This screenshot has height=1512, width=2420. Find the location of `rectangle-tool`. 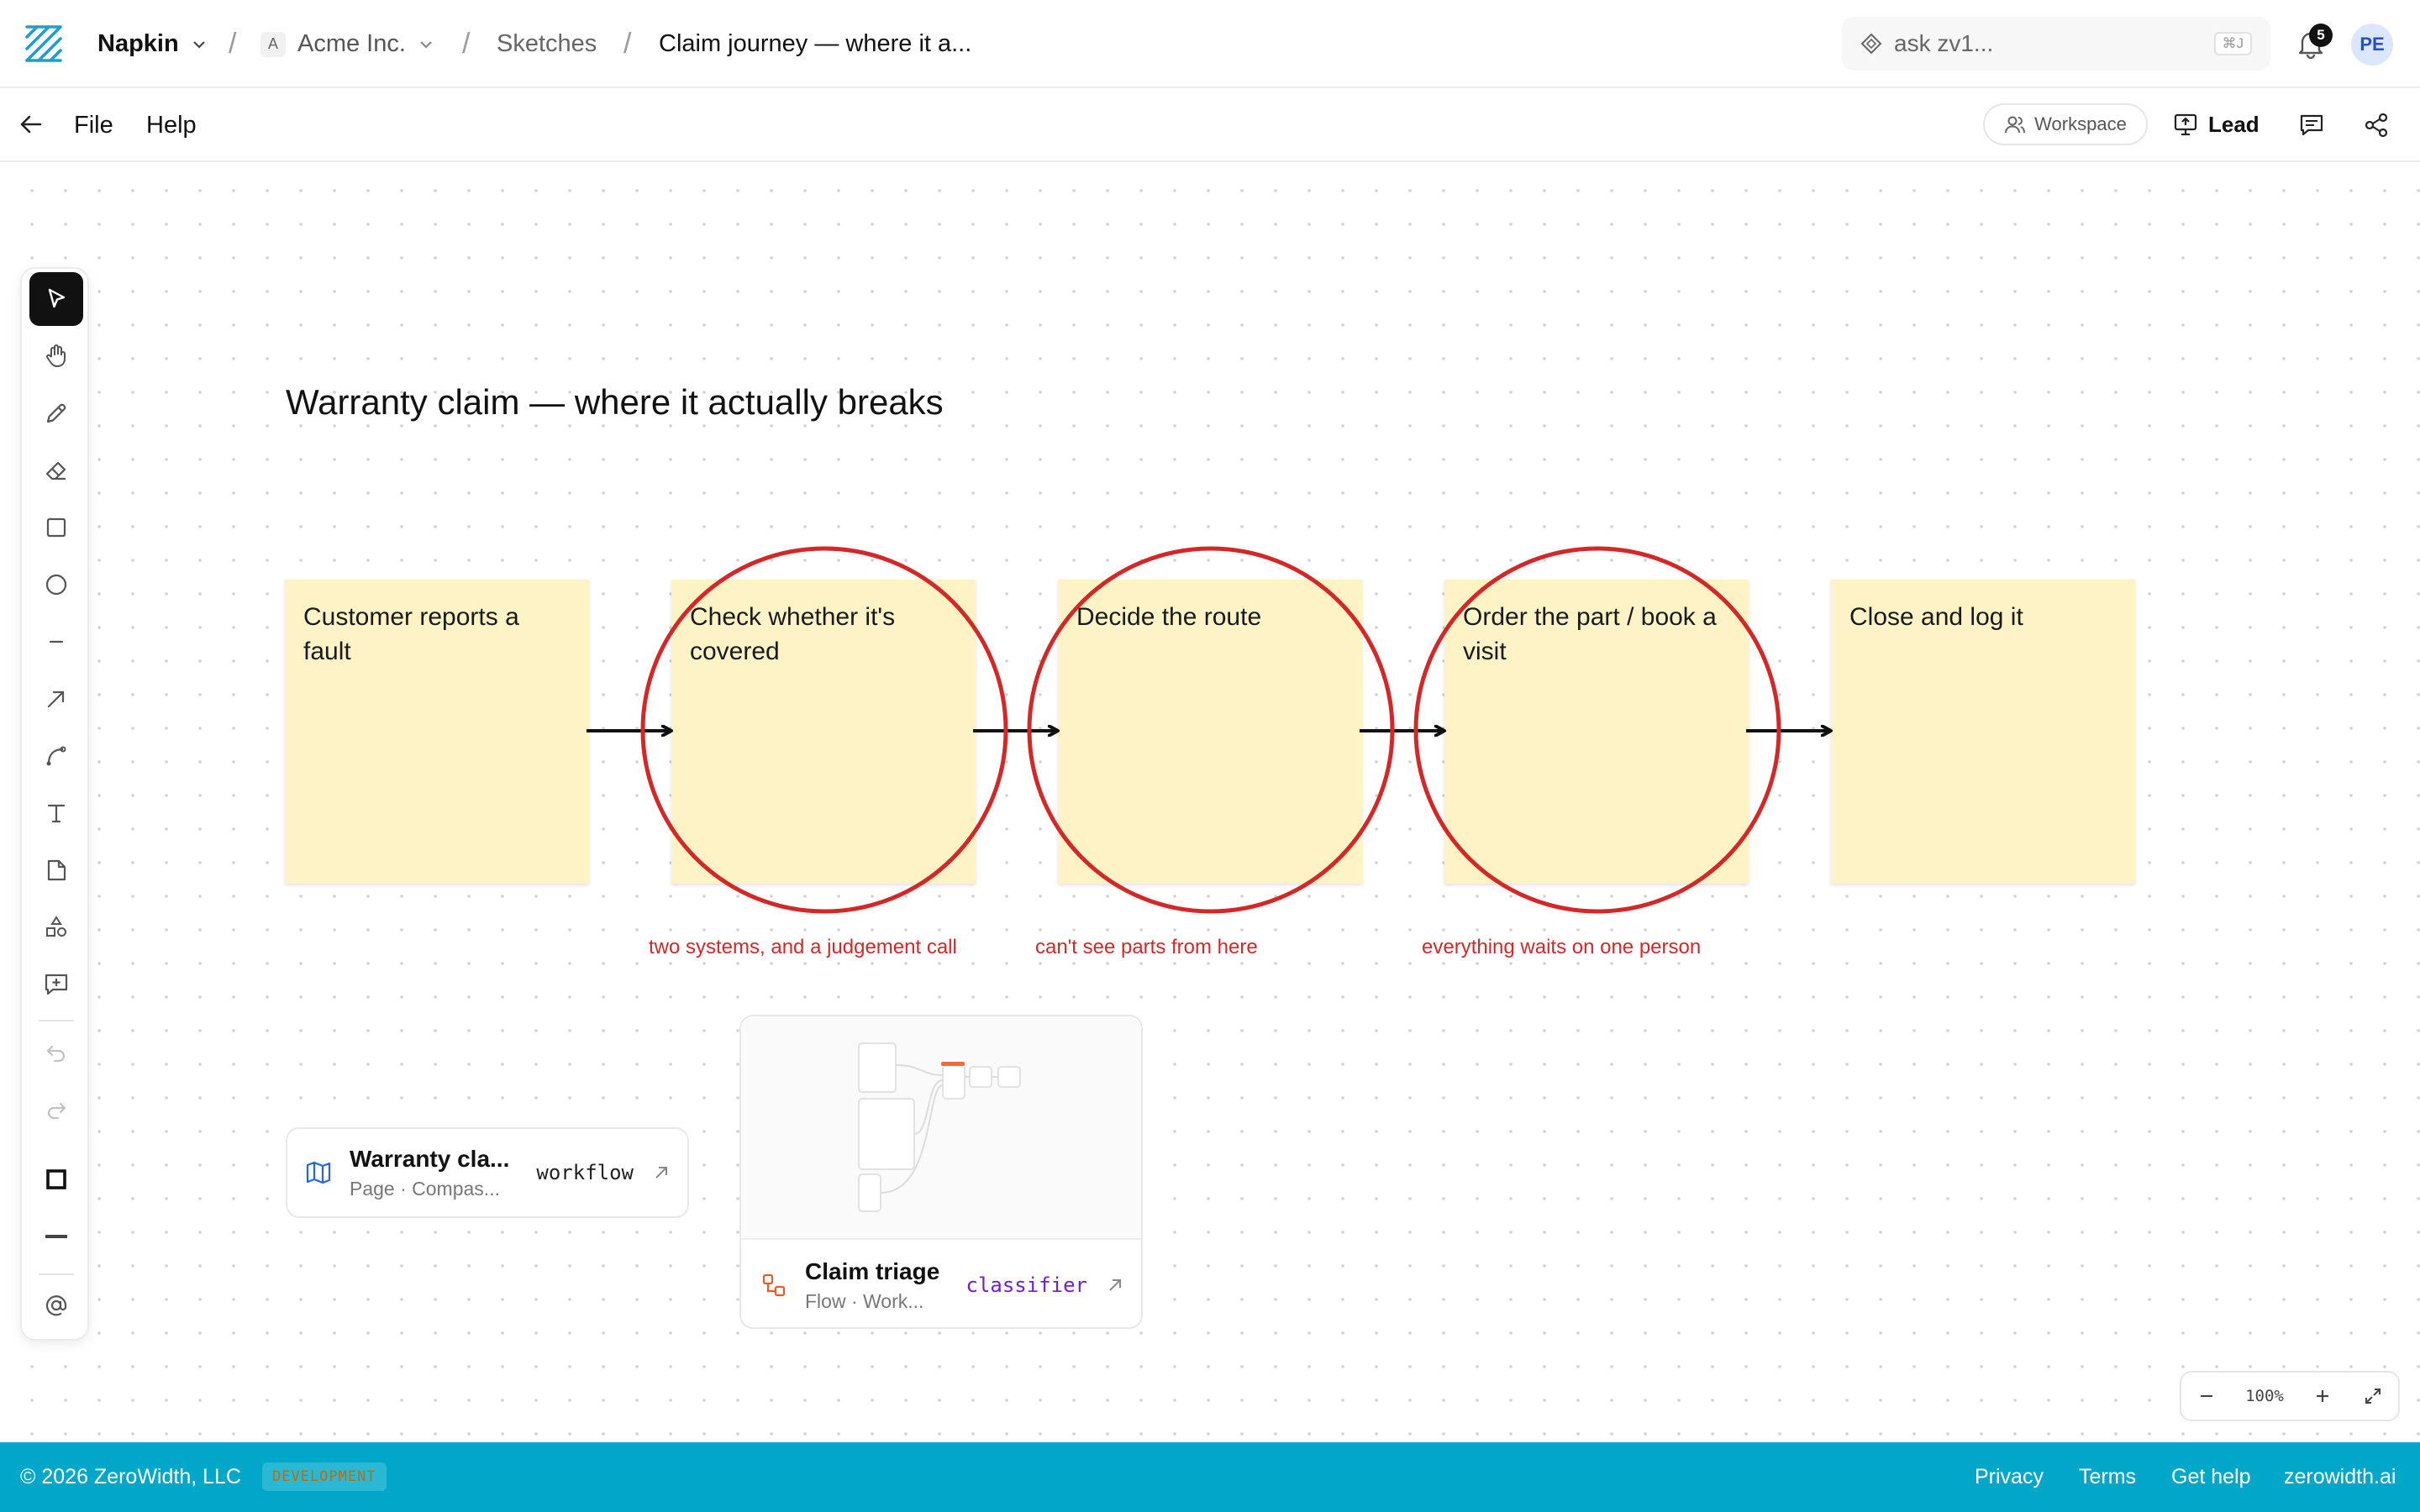

rectangle-tool is located at coordinates (56, 527).